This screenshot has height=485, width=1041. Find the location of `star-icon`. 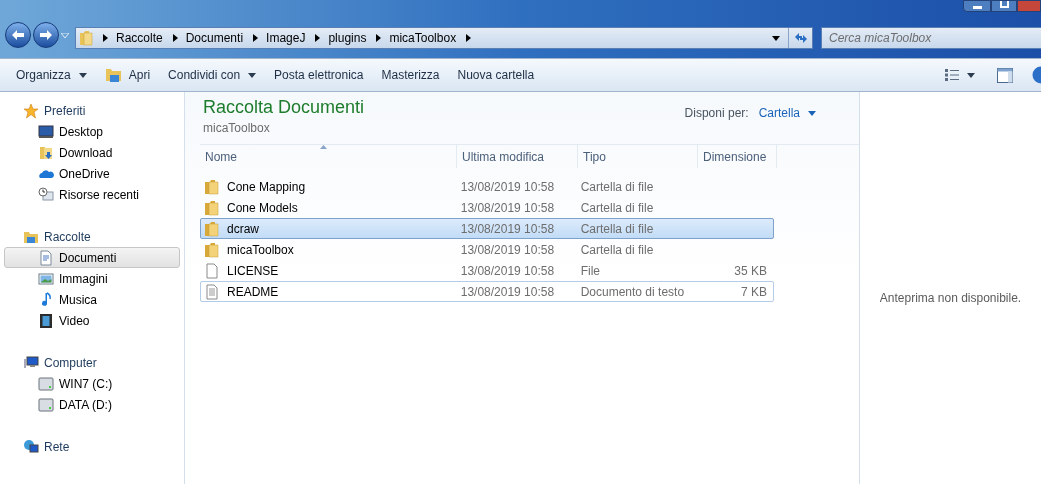

star-icon is located at coordinates (31, 110).